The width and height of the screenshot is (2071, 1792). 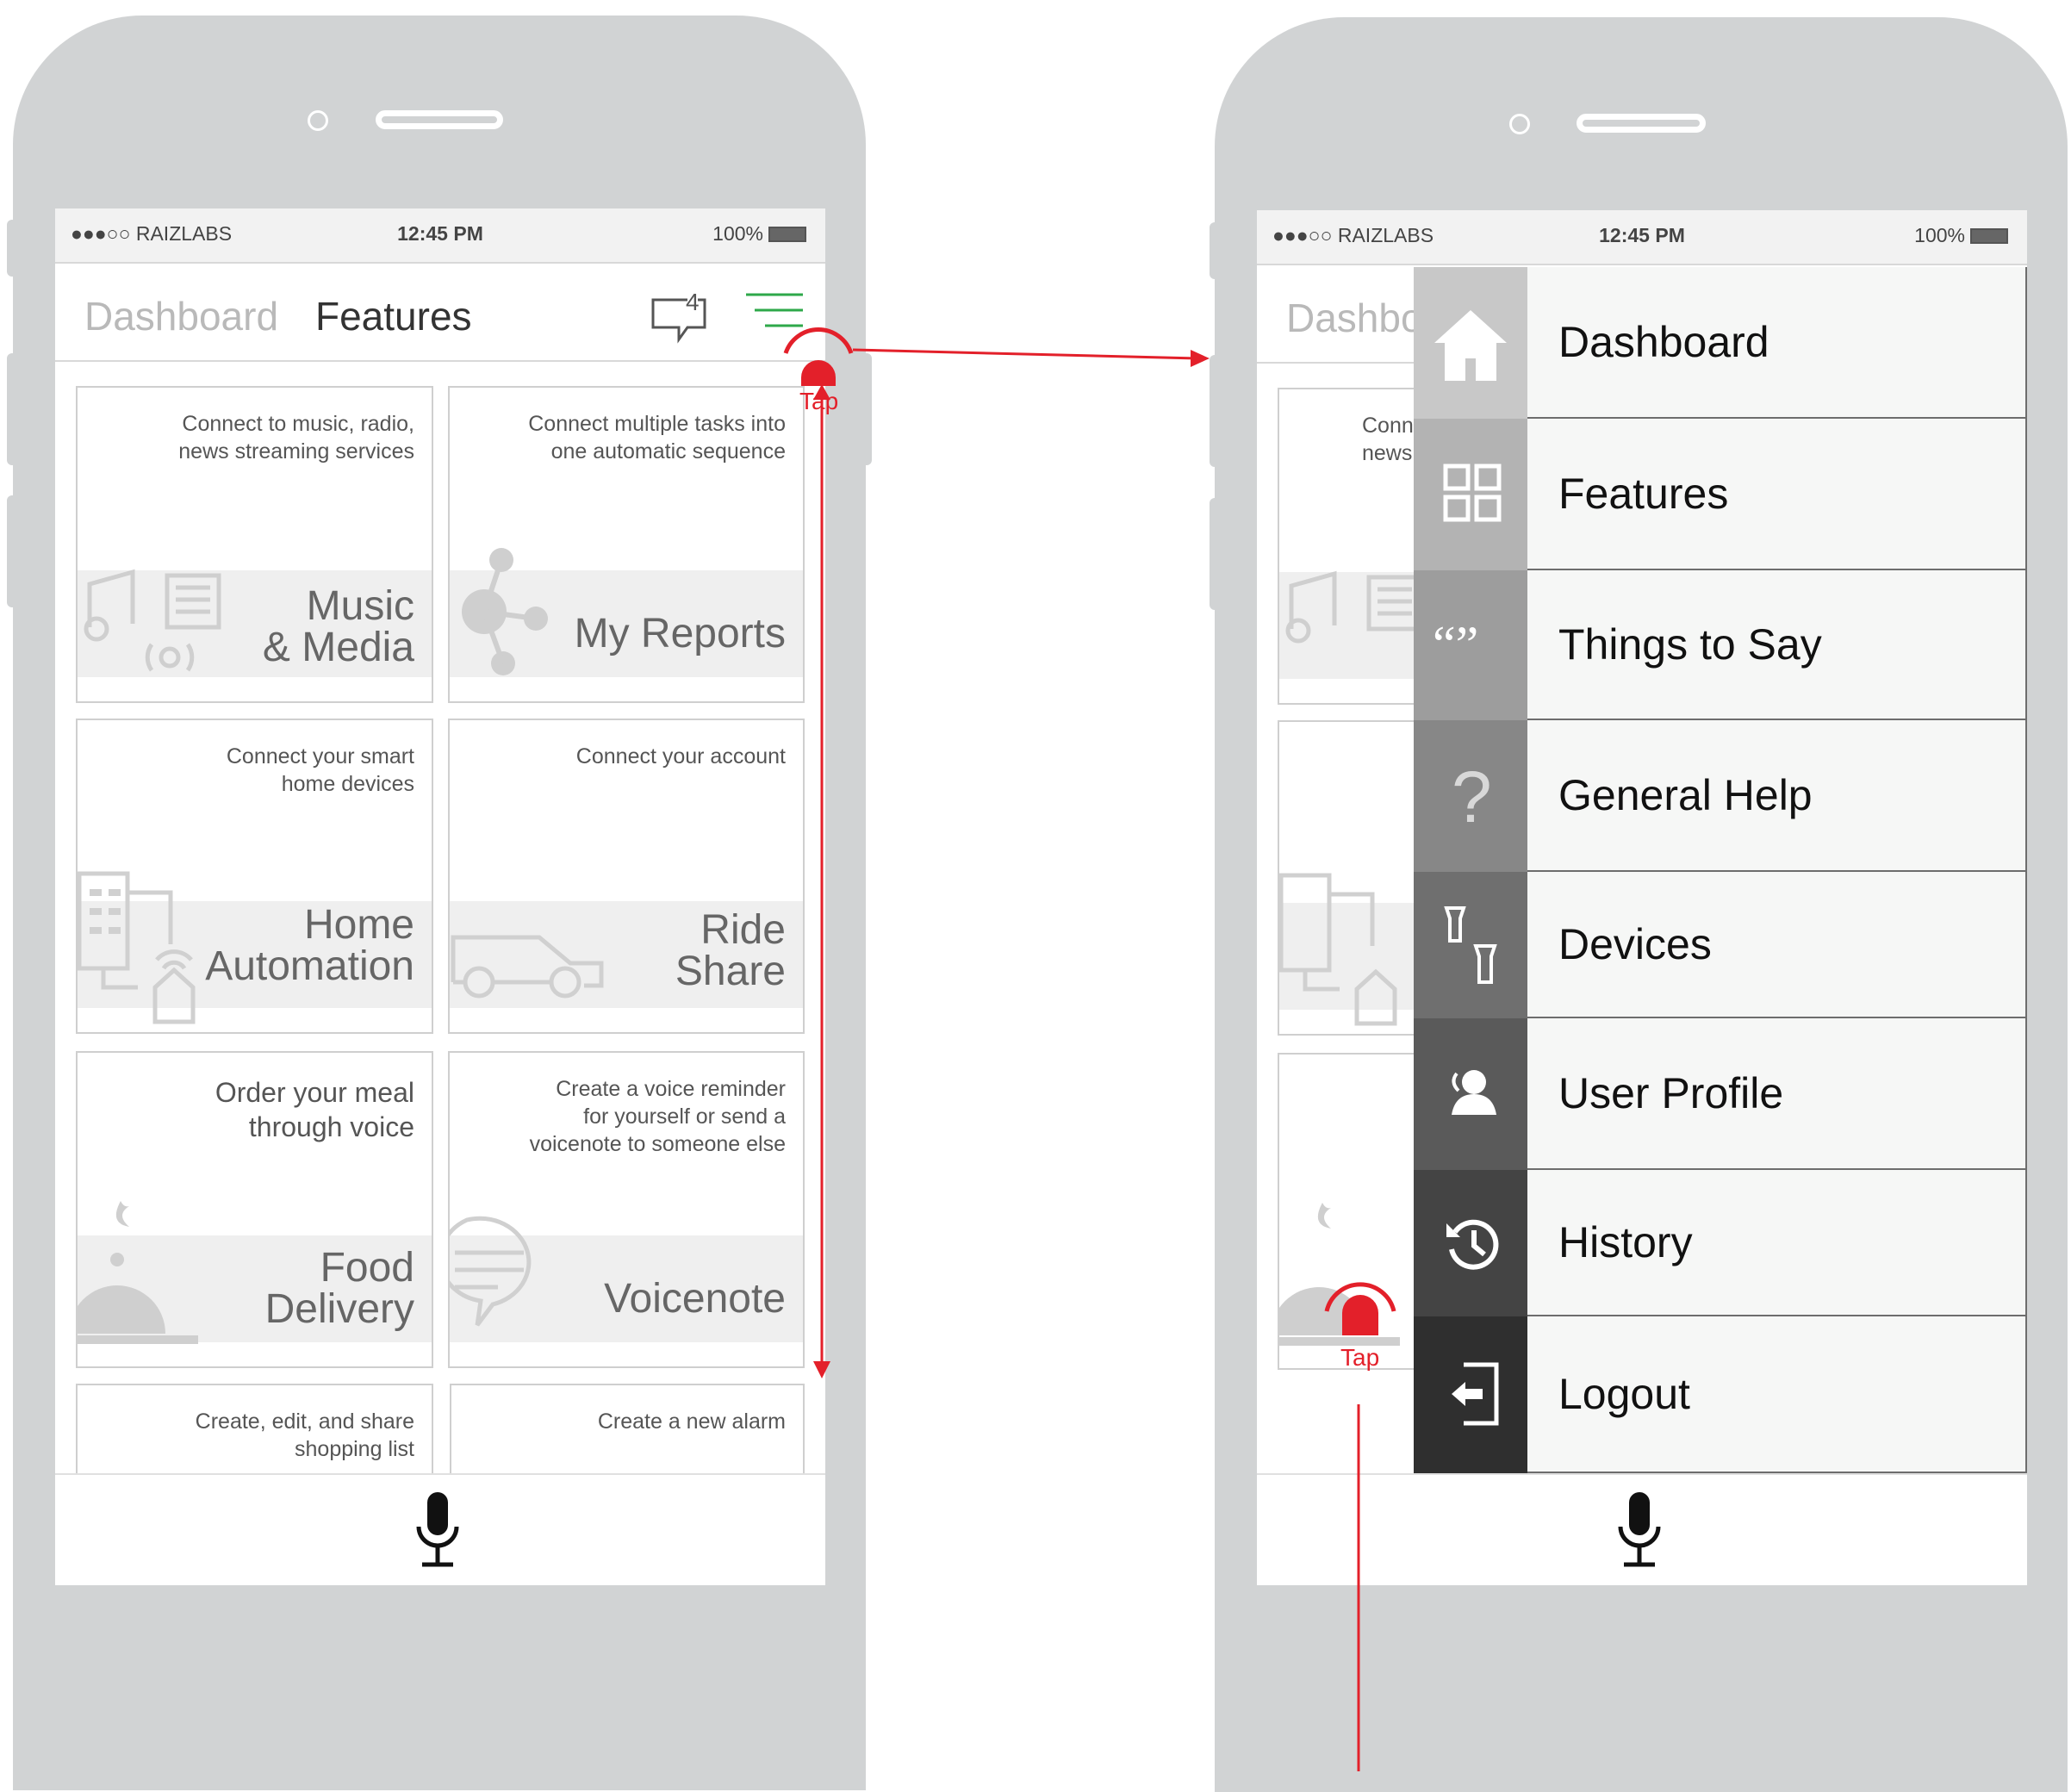 What do you see at coordinates (821, 1370) in the screenshot?
I see `scroll-arrow-head-bottom` at bounding box center [821, 1370].